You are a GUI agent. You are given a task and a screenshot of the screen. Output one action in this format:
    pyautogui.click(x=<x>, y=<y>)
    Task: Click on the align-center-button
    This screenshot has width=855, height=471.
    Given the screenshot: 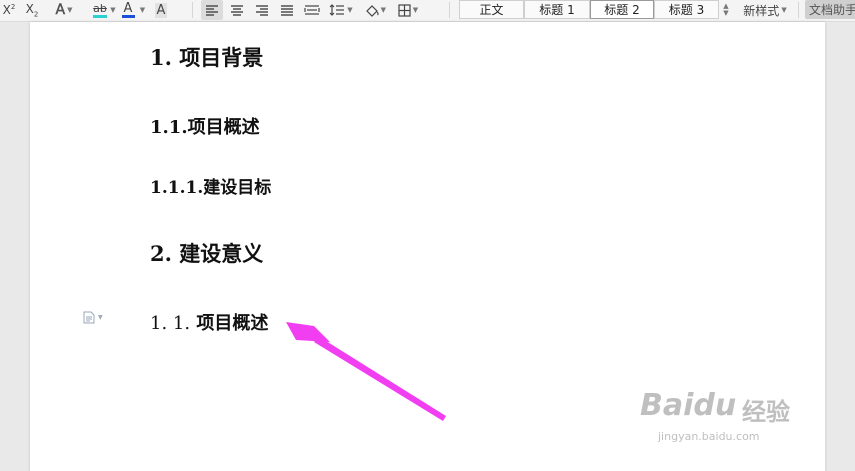 What is the action you would take?
    pyautogui.click(x=237, y=10)
    